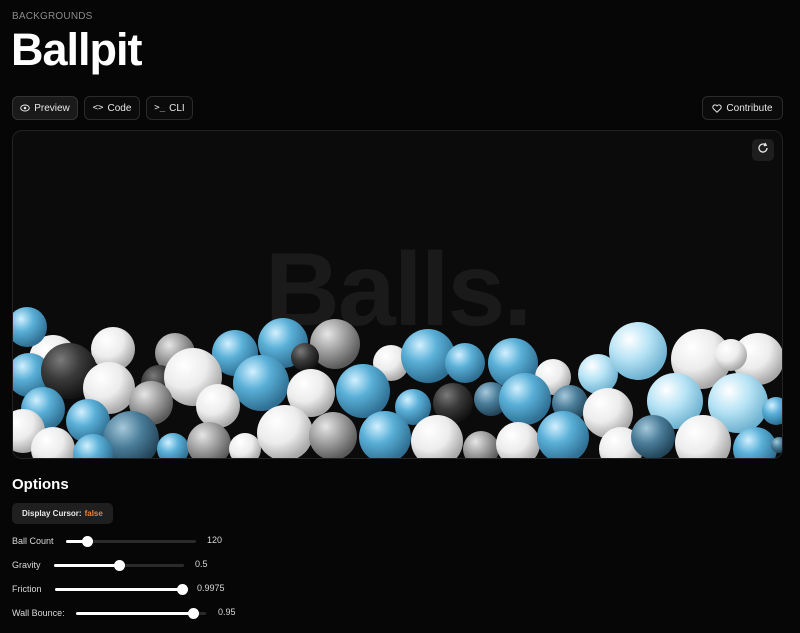 This screenshot has height=633, width=800. What do you see at coordinates (119, 108) in the screenshot?
I see `tab-code-label: Code` at bounding box center [119, 108].